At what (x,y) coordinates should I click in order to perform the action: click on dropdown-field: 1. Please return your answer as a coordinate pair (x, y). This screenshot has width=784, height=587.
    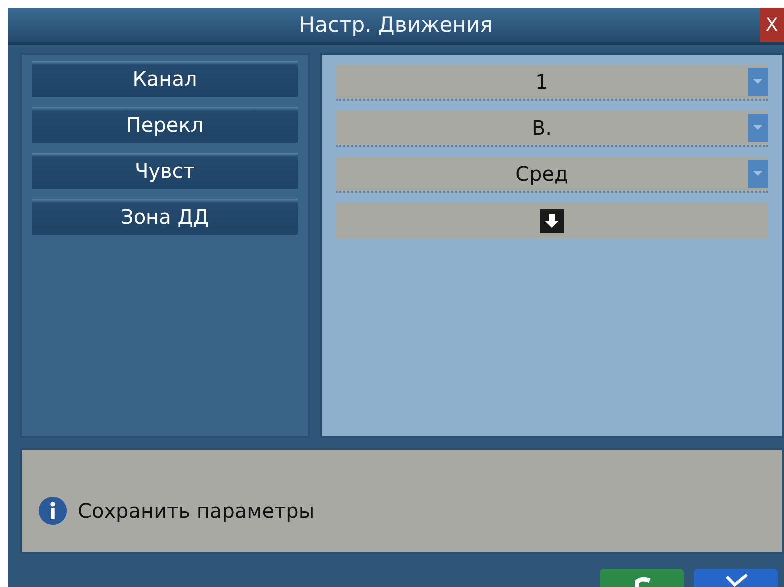
    Looking at the image, I should click on (552, 83).